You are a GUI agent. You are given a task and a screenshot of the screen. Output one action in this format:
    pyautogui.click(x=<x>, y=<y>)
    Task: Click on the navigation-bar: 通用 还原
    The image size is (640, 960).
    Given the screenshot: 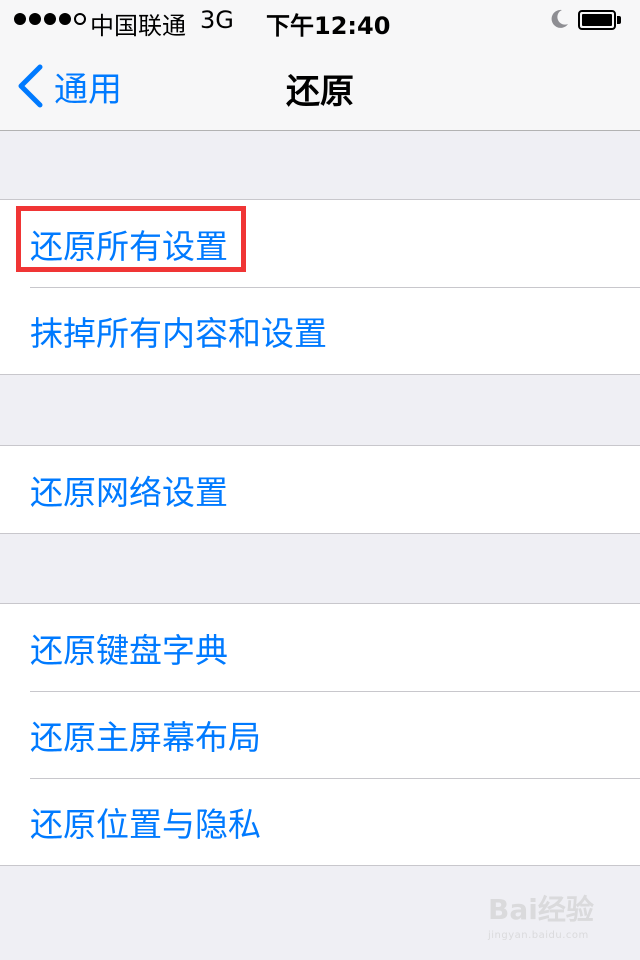 What is the action you would take?
    pyautogui.click(x=320, y=86)
    